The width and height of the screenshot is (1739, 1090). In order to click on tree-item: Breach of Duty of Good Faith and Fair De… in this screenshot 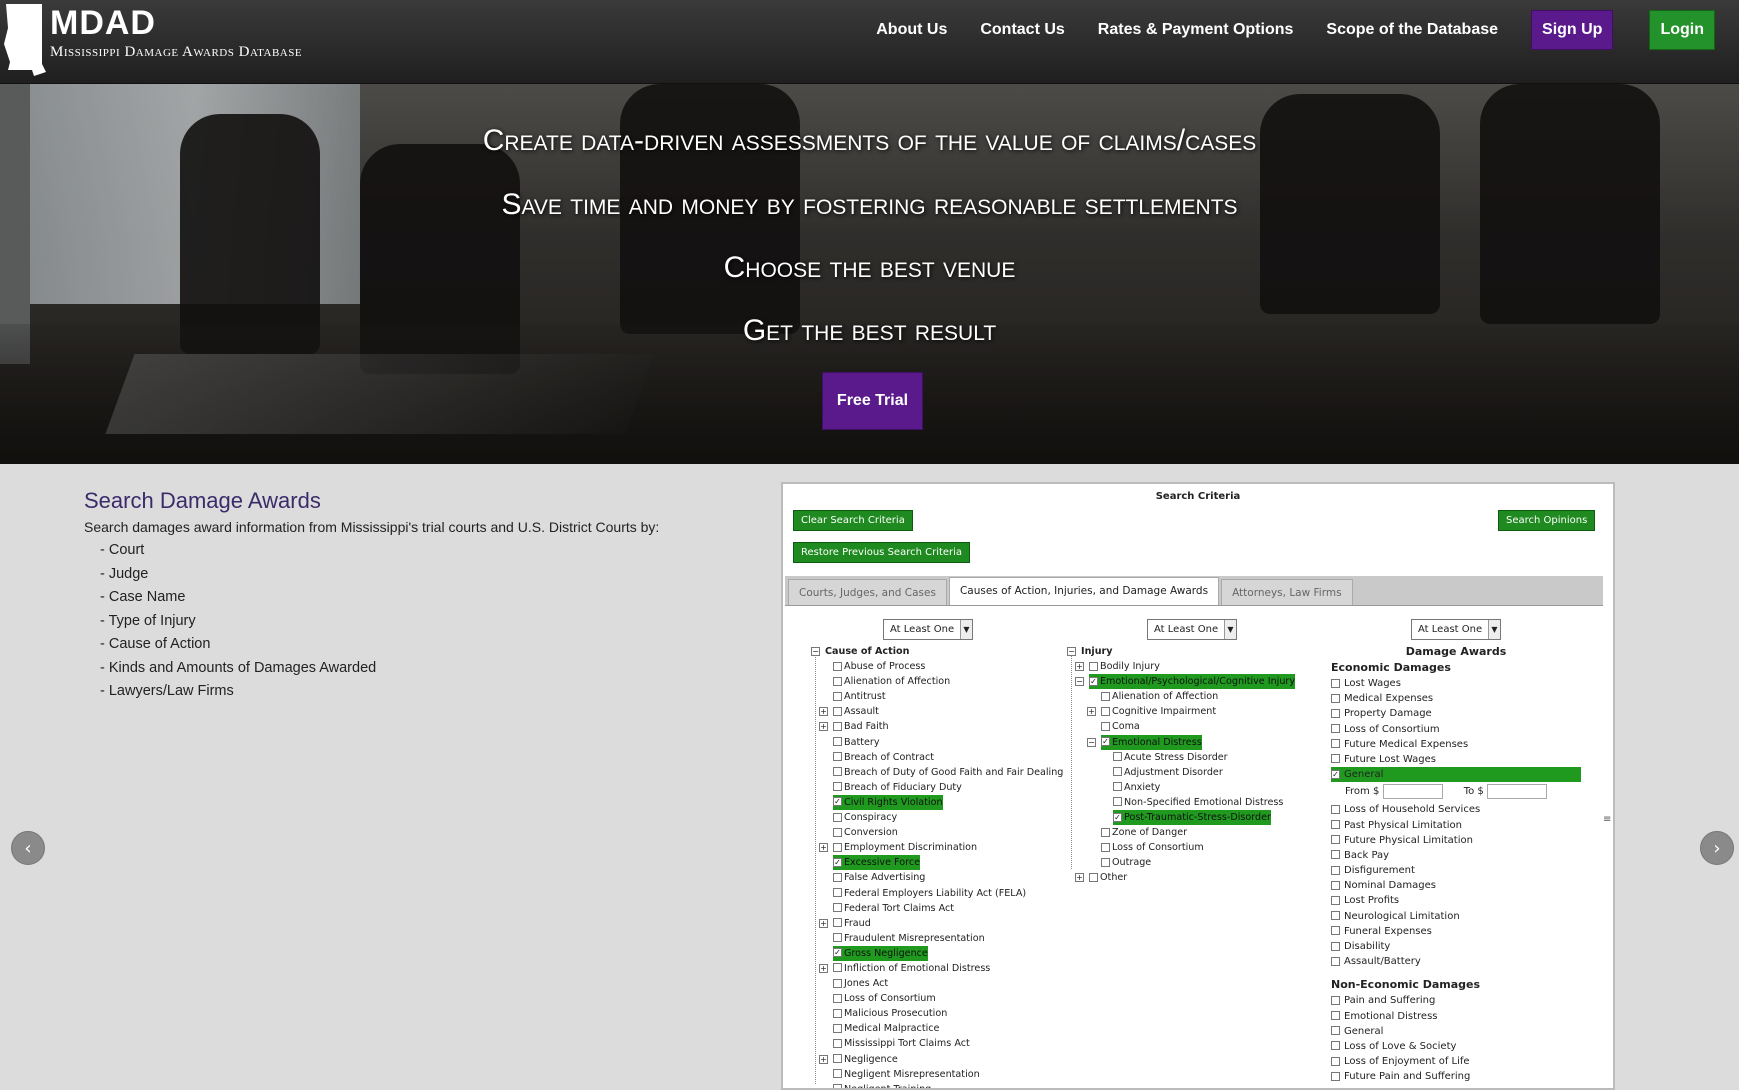, I will do `click(937, 772)`.